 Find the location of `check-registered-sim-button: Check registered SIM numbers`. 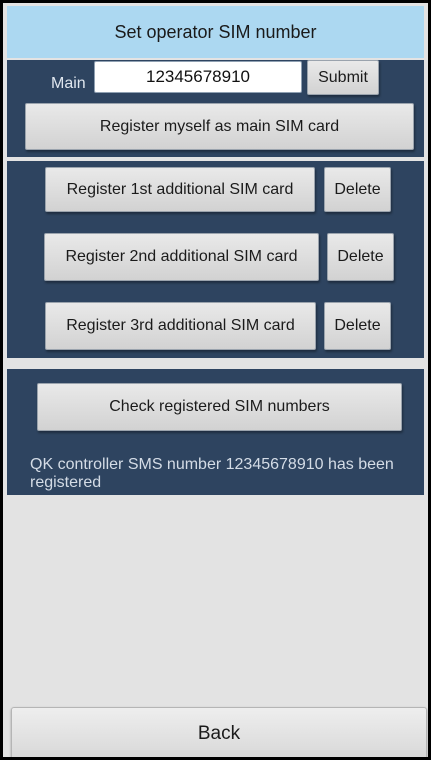

check-registered-sim-button: Check registered SIM numbers is located at coordinates (219, 407).